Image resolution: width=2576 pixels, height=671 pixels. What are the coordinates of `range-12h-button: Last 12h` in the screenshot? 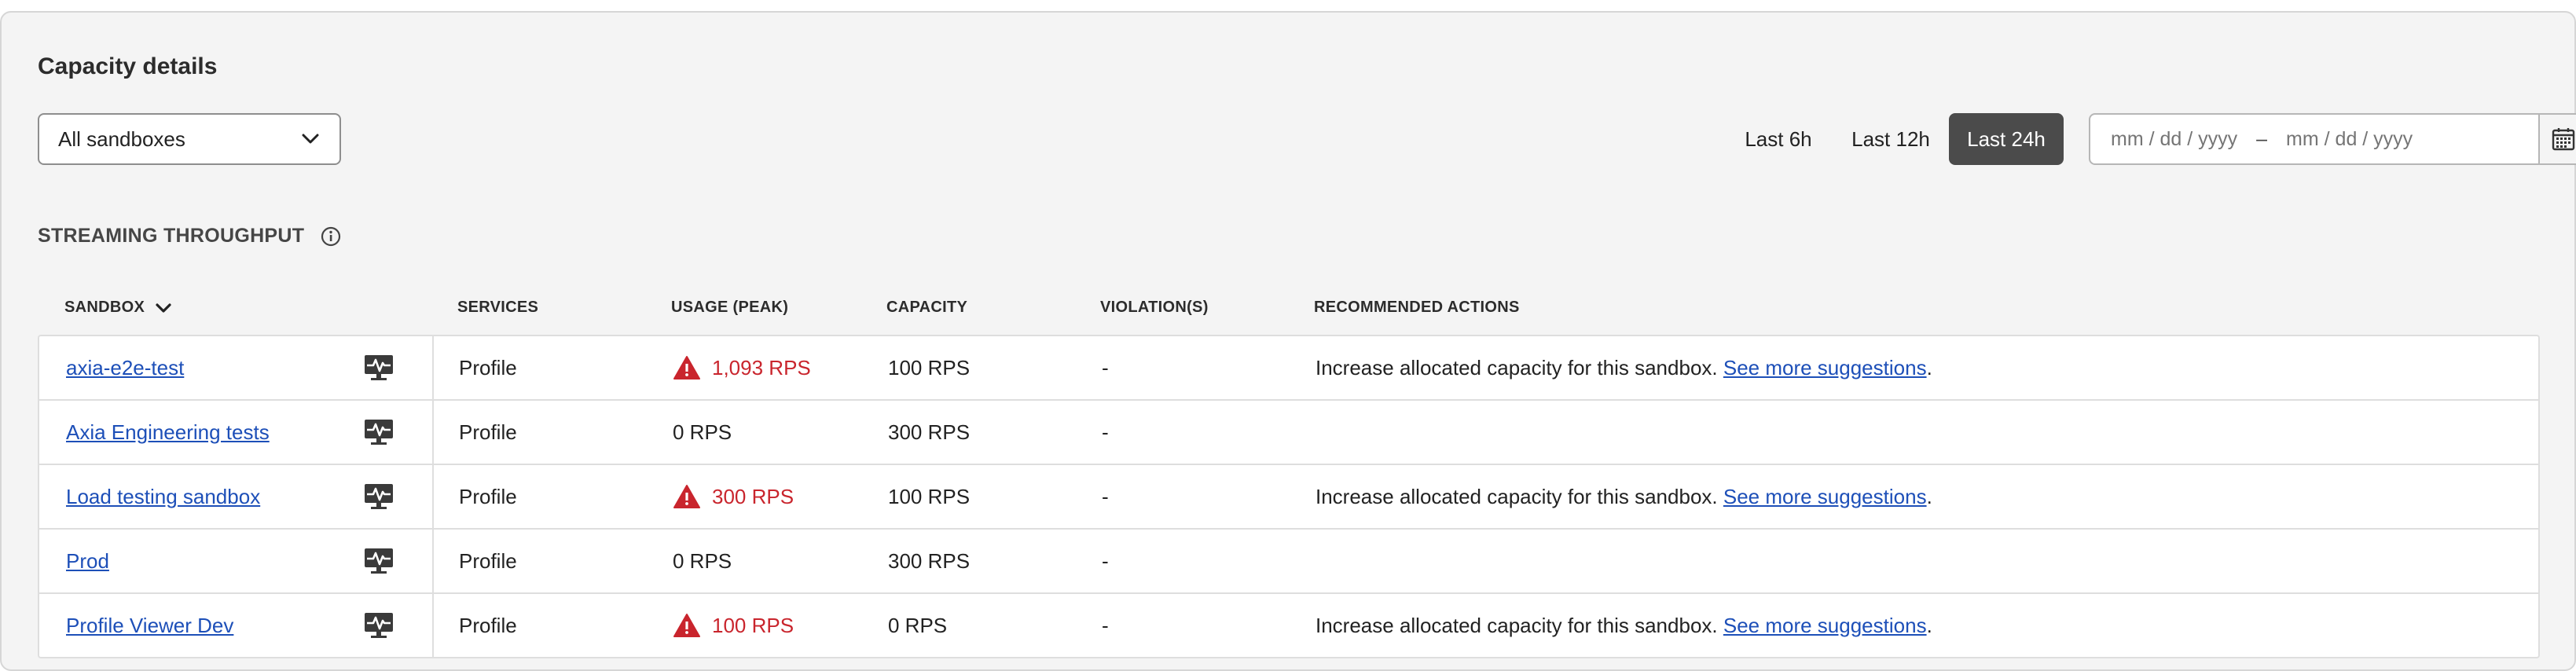 It's located at (1890, 139).